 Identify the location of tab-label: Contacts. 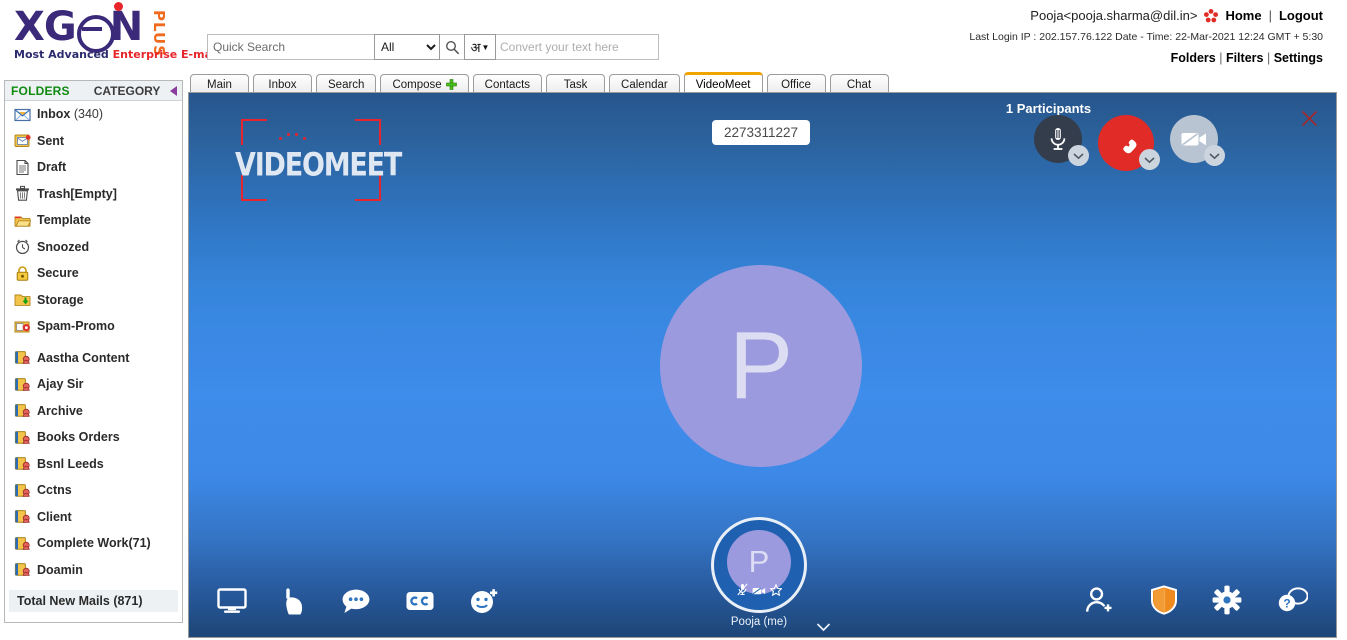
(507, 84).